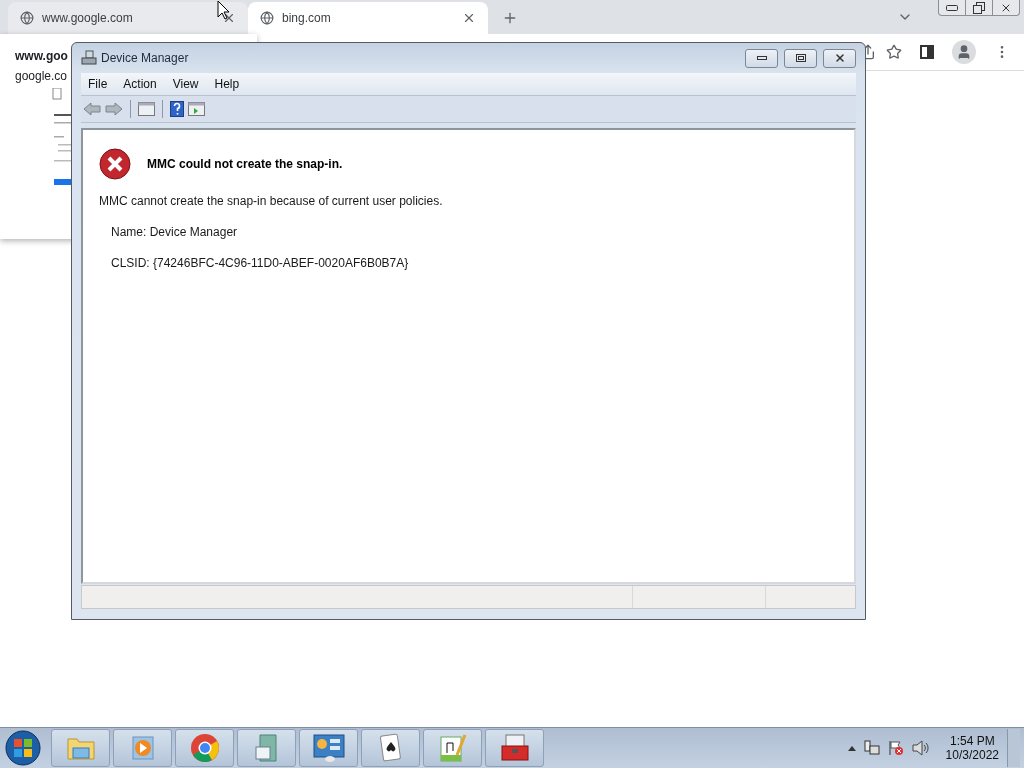  What do you see at coordinates (41, 56) in the screenshot?
I see `preview-title: www.goo` at bounding box center [41, 56].